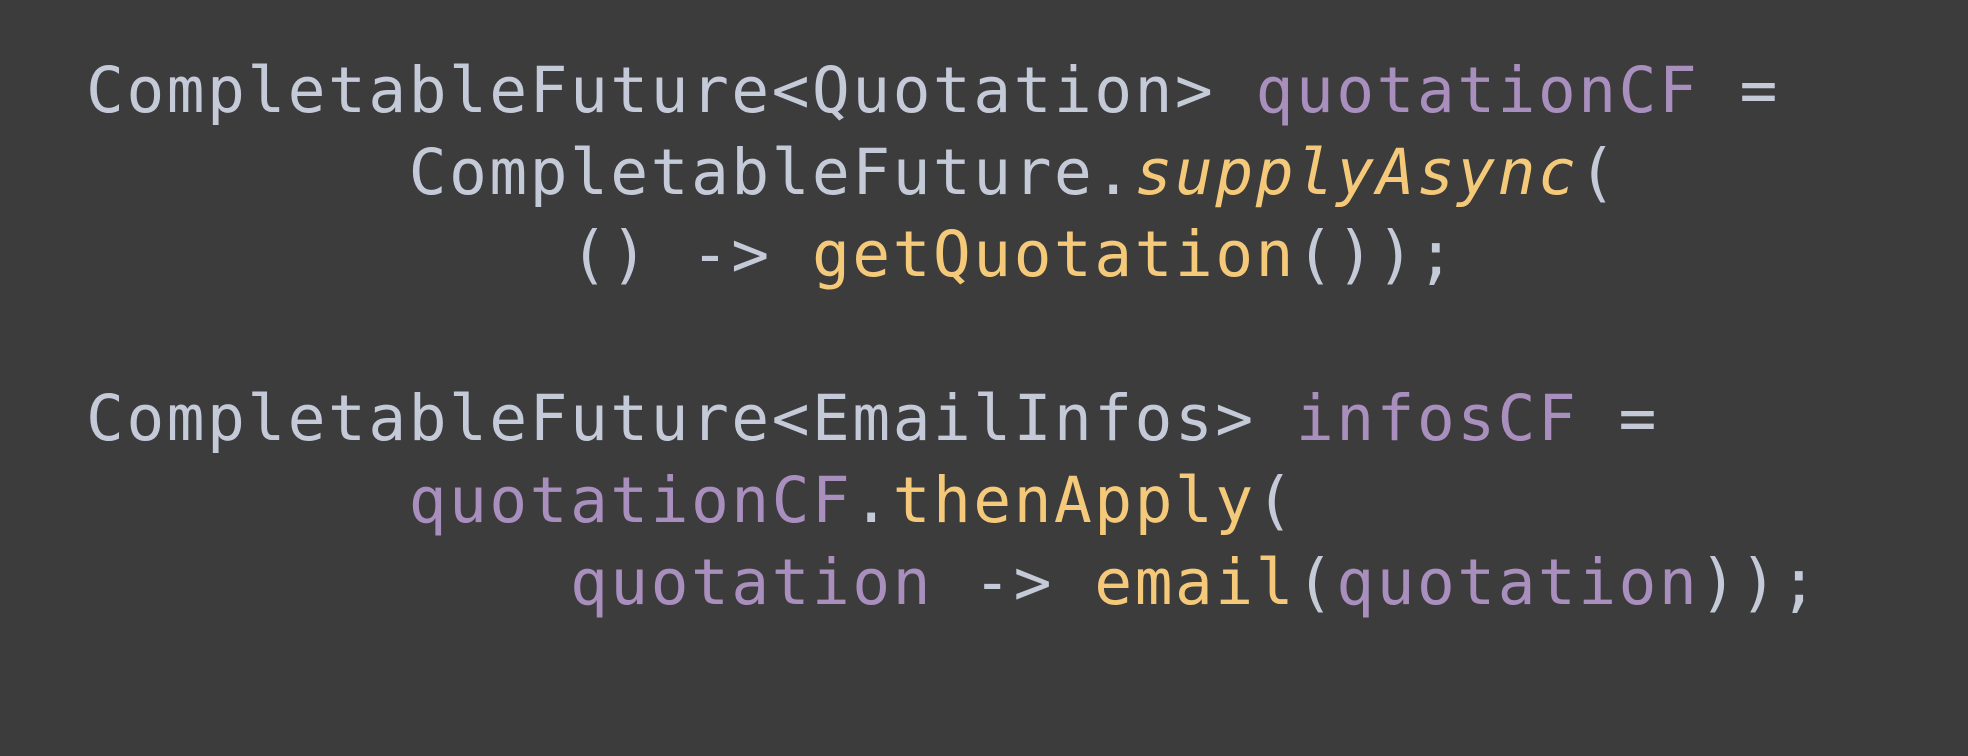 This screenshot has height=756, width=1968. I want to click on code-line: quotationCF.thenApply(, so click(953, 501).